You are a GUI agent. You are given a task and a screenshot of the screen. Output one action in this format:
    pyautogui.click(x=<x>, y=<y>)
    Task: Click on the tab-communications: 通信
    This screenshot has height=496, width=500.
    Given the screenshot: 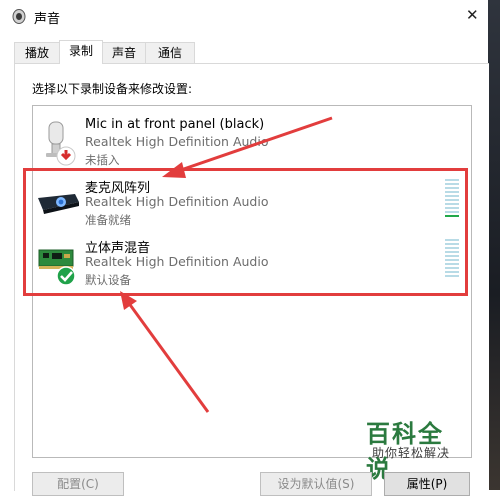 What is the action you would take?
    pyautogui.click(x=170, y=52)
    